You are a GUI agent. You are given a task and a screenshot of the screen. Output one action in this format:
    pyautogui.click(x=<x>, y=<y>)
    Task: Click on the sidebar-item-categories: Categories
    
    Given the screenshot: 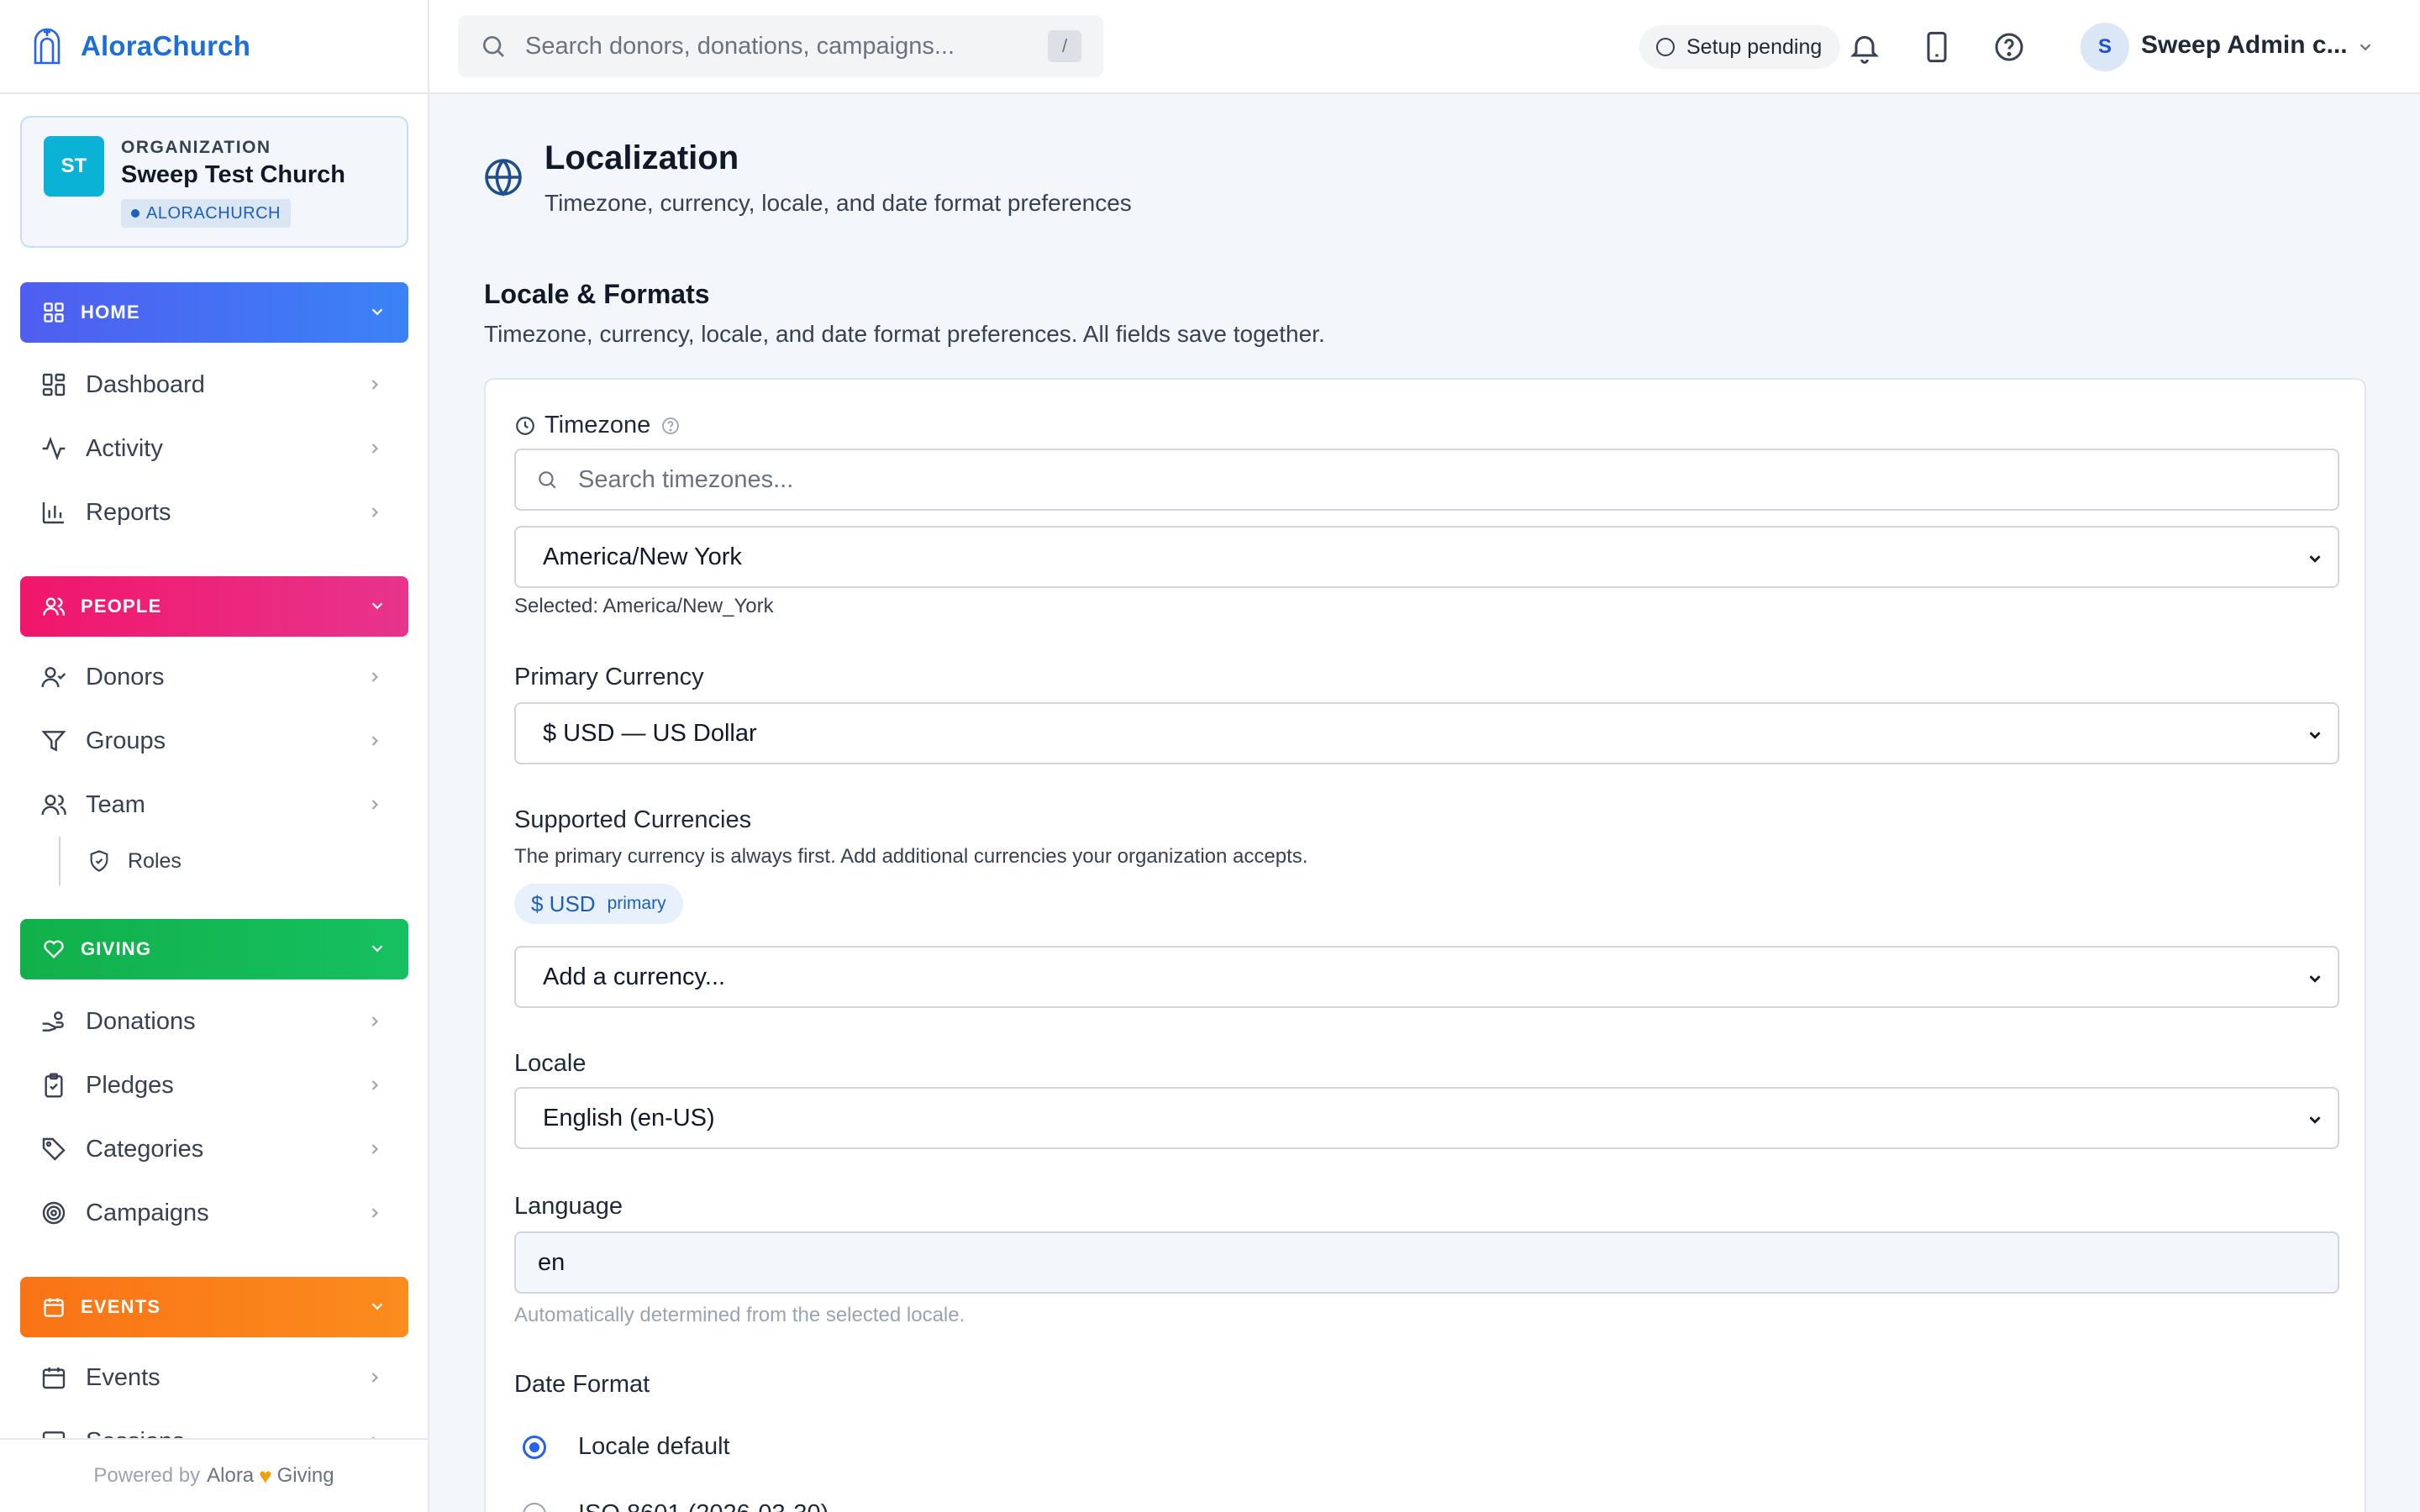 What is the action you would take?
    pyautogui.click(x=214, y=1149)
    